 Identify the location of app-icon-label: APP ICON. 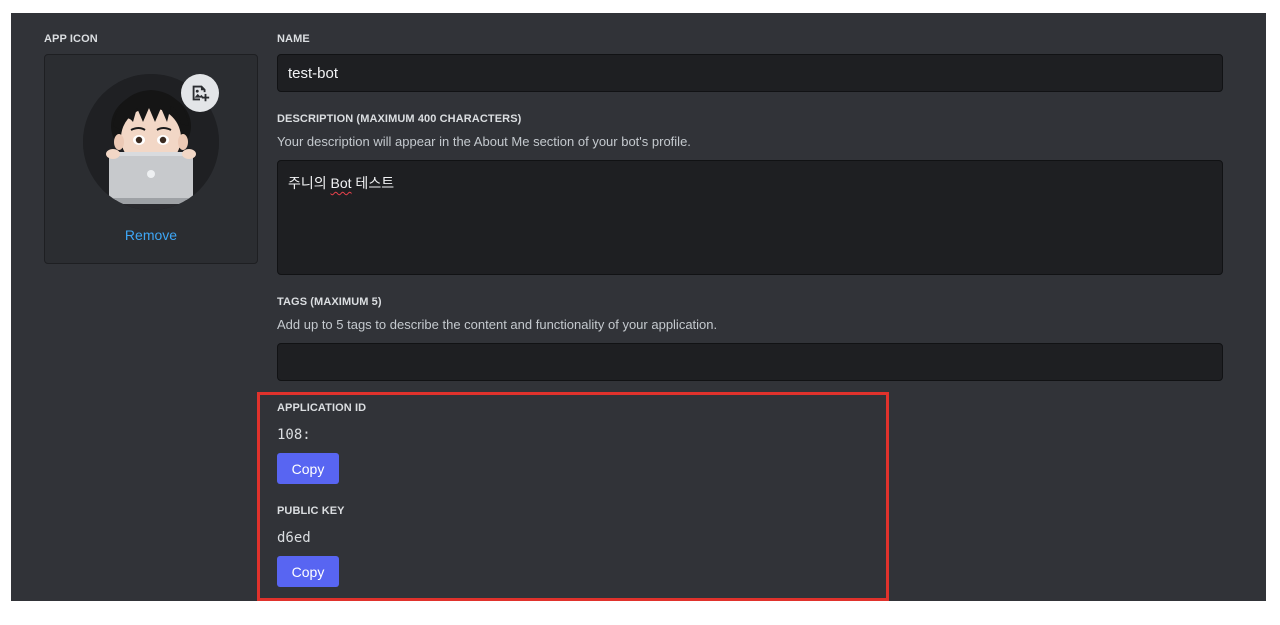
(71, 39).